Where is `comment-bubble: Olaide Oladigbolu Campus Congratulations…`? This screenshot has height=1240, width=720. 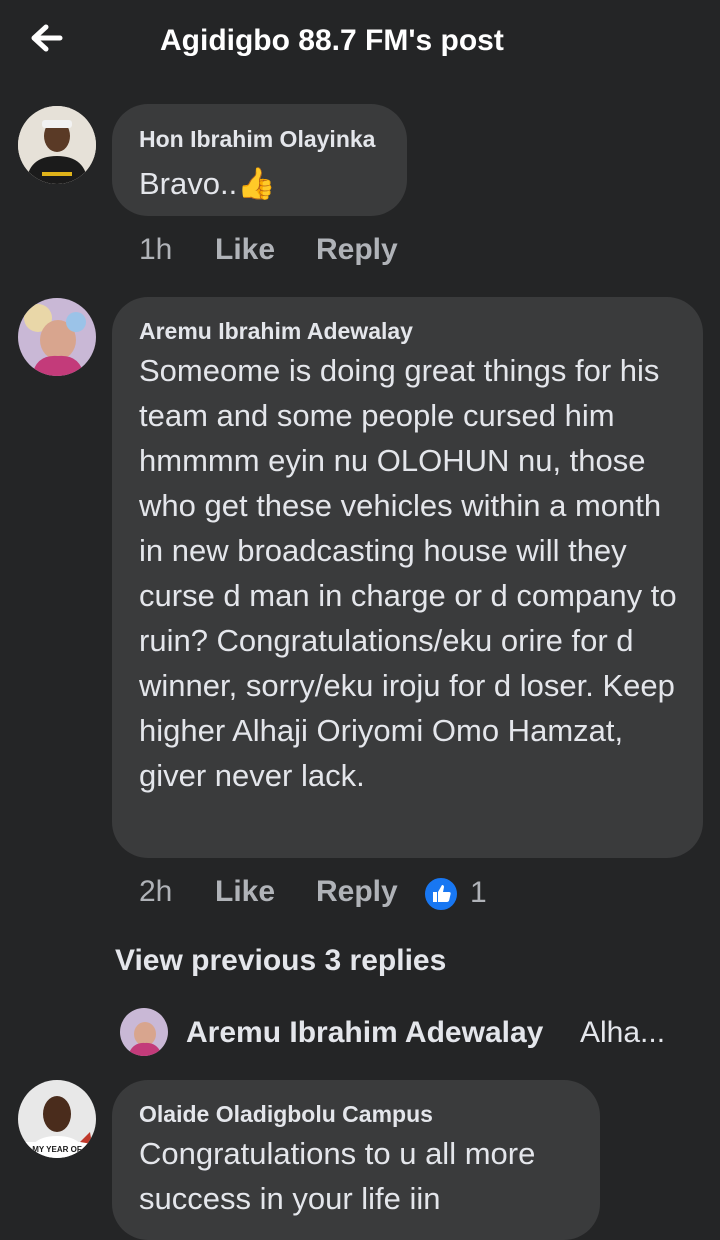 comment-bubble: Olaide Oladigbolu Campus Congratulations… is located at coordinates (356, 1160).